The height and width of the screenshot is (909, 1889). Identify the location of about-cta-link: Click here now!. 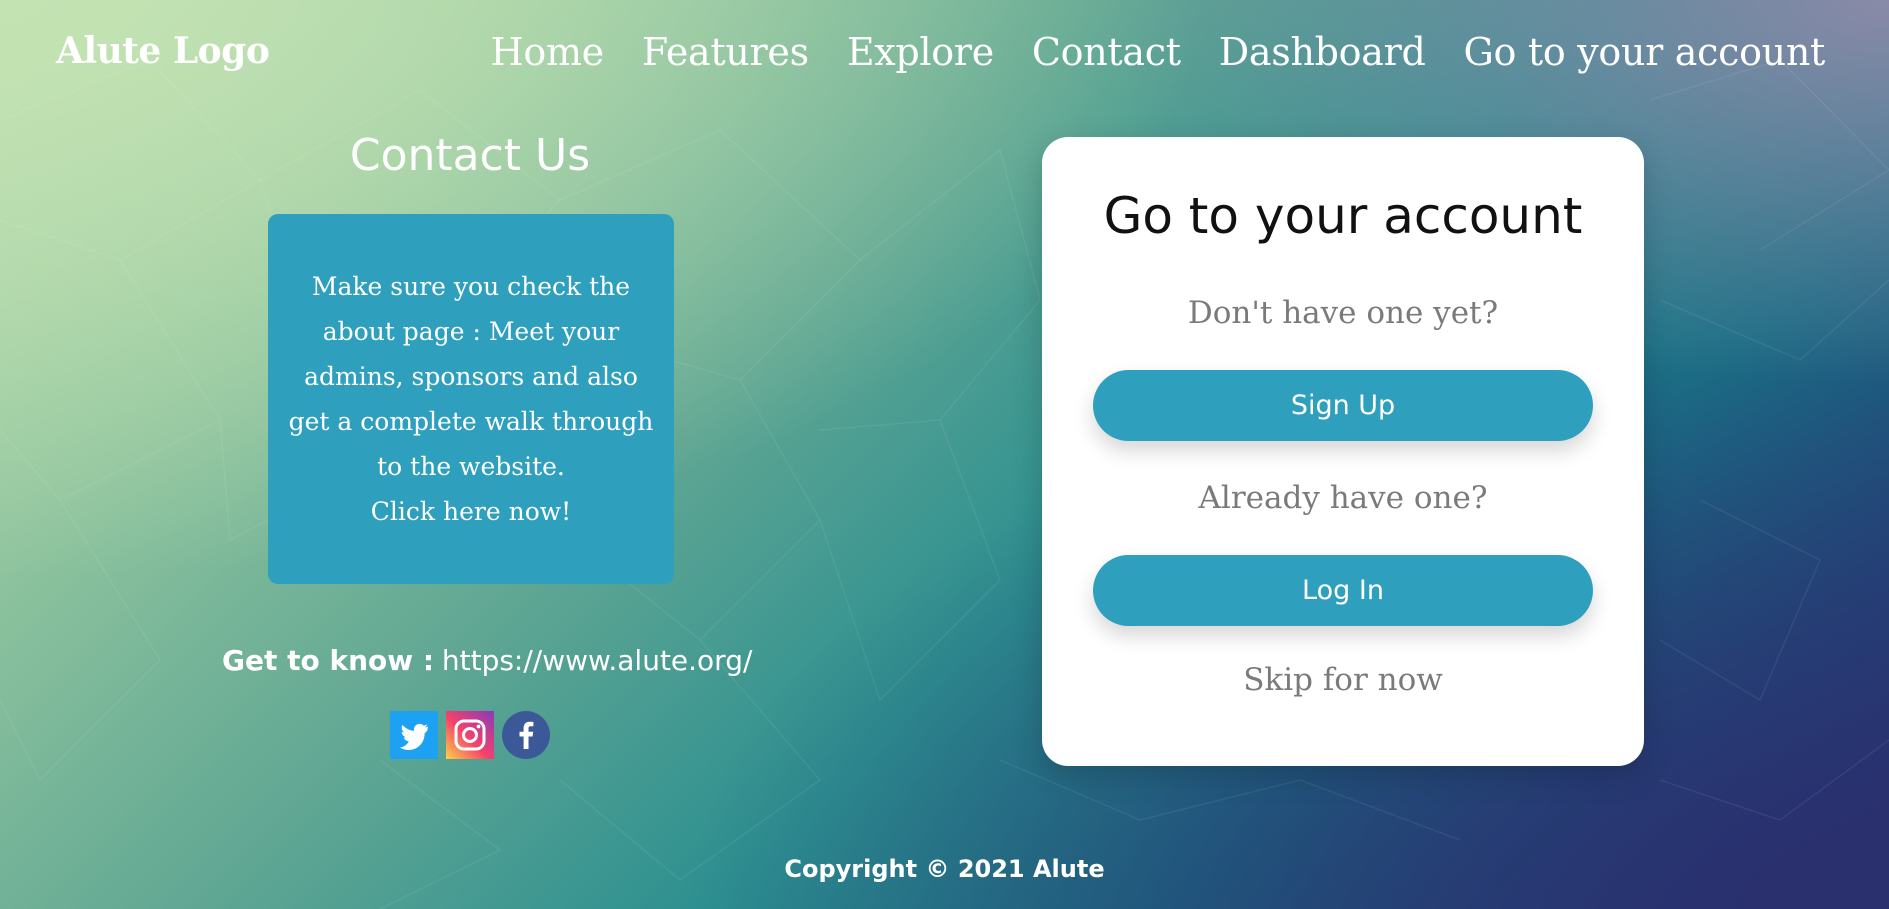
(471, 511).